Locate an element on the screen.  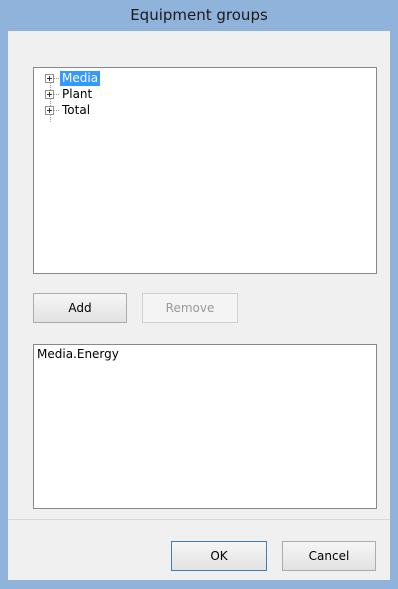
tree-node-label: Media is located at coordinates (80, 78).